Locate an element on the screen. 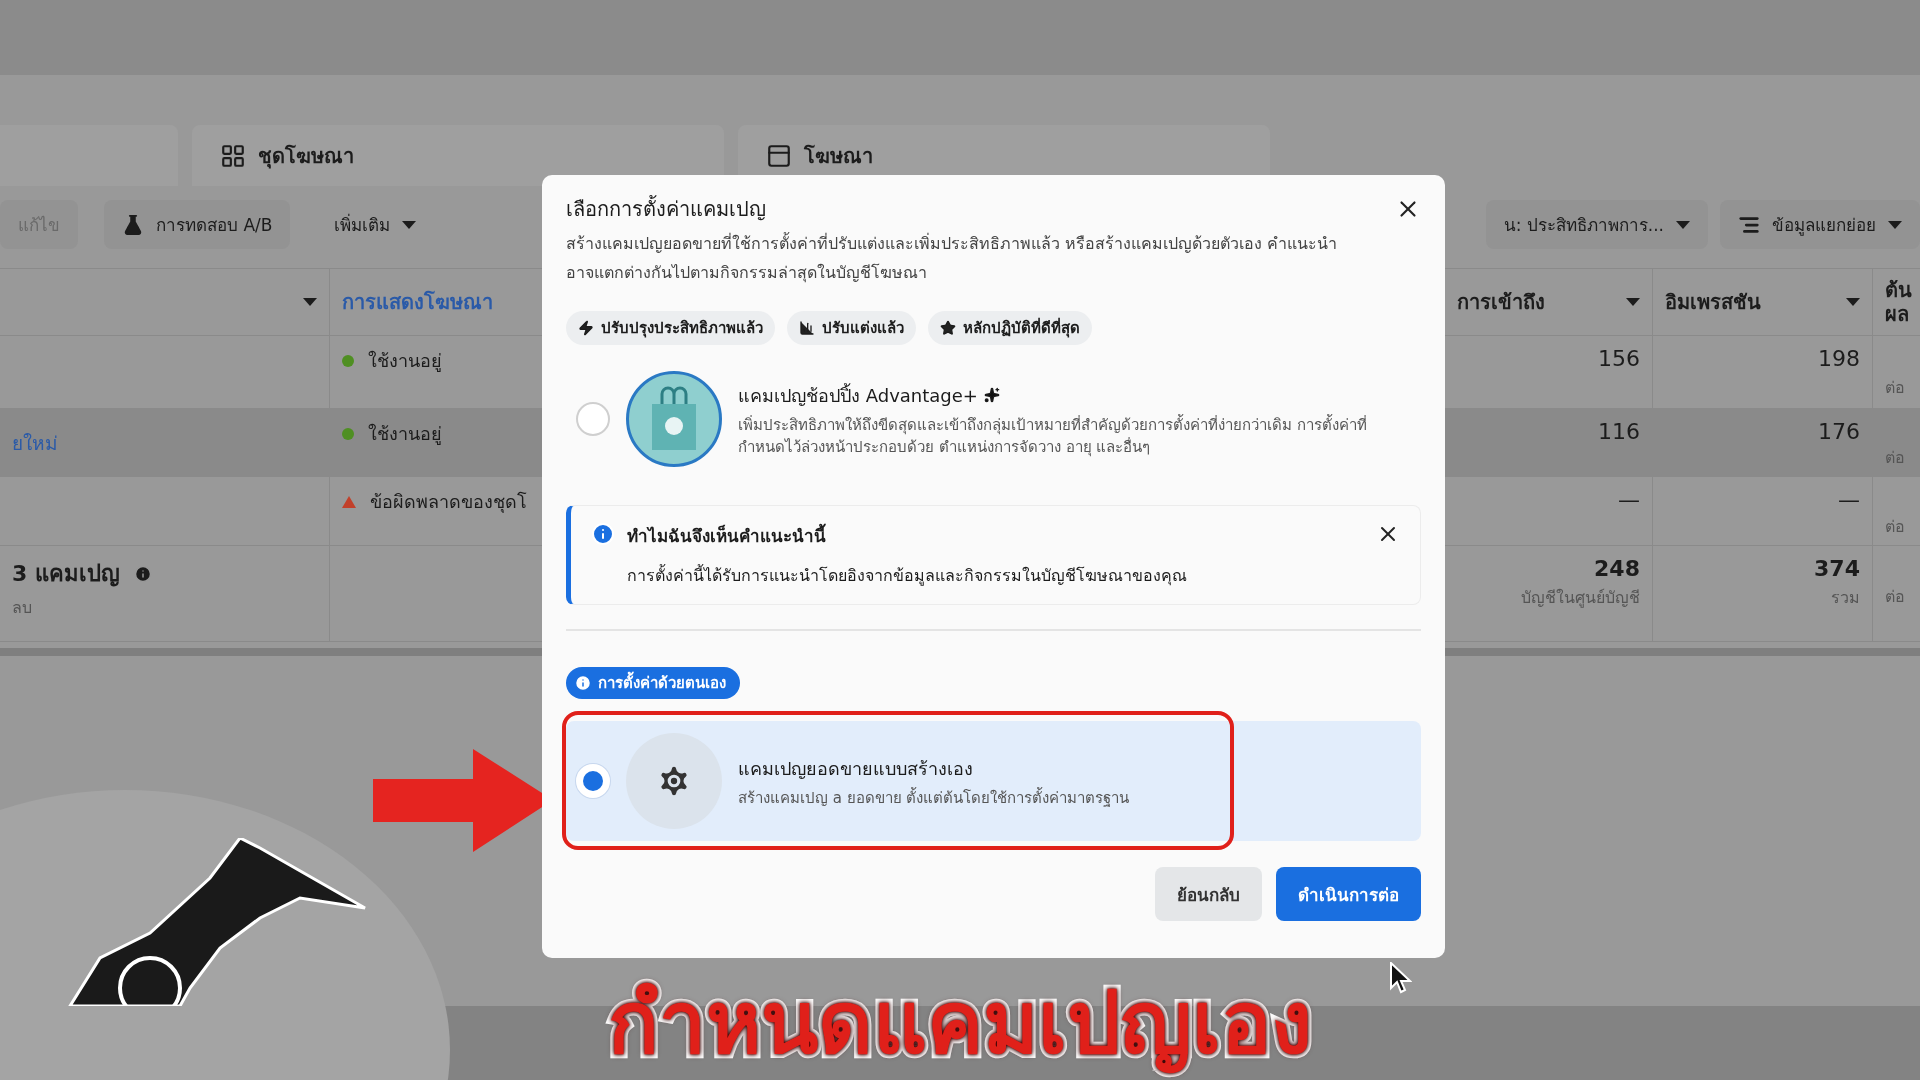 This screenshot has height=1080, width=1920. tag-chip: ปรับแต่งแล้ว is located at coordinates (851, 328).